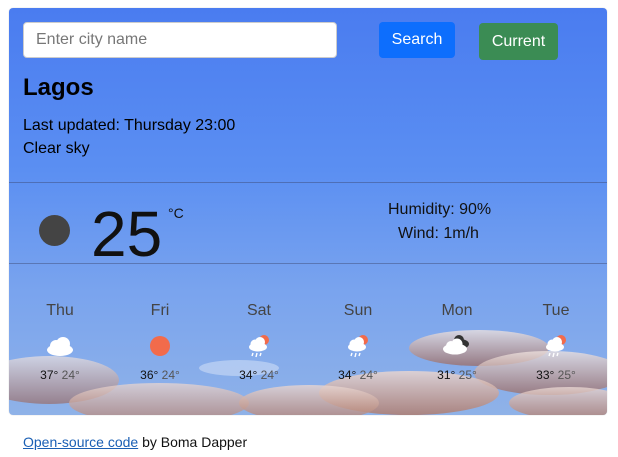 Image resolution: width=618 pixels, height=457 pixels. I want to click on forecast-day-name: Thu, so click(60, 310).